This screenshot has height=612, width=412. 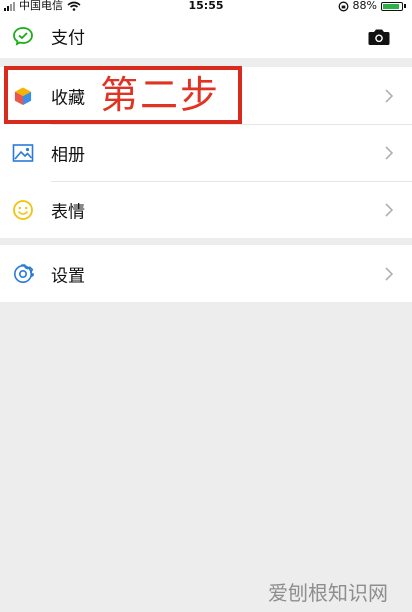 I want to click on wechat-pay-icon, so click(x=23, y=36).